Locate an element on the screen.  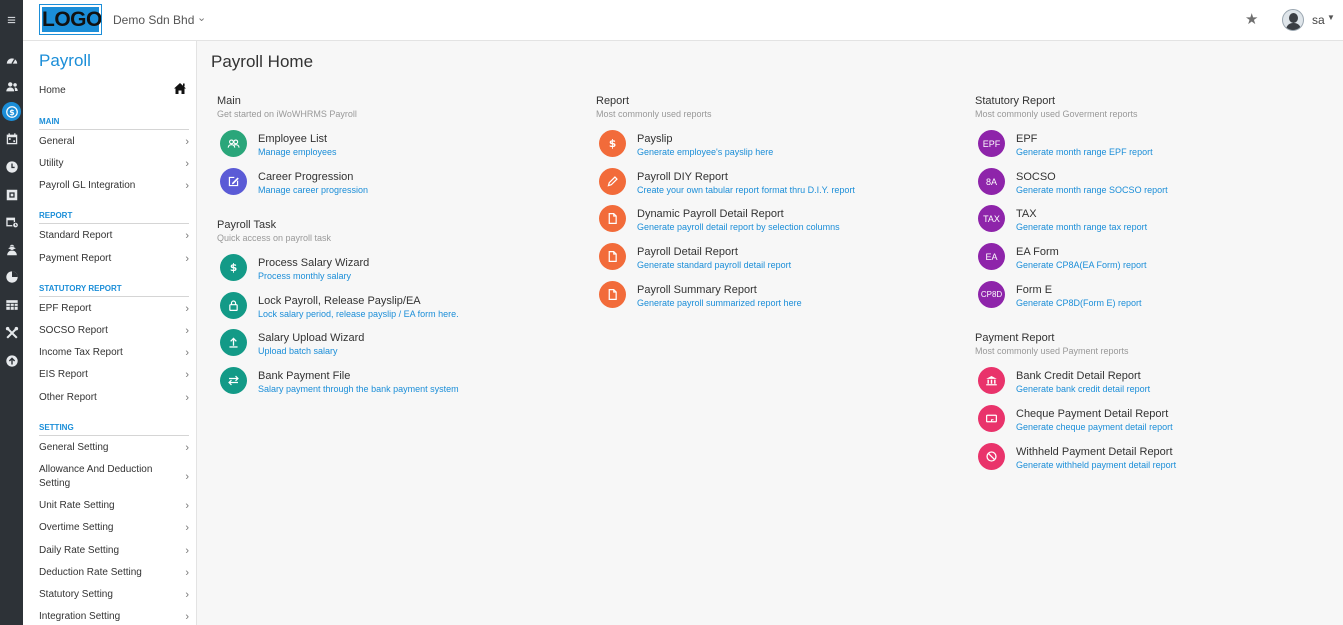
sidebar-item: General Setting › is located at coordinates (114, 448).